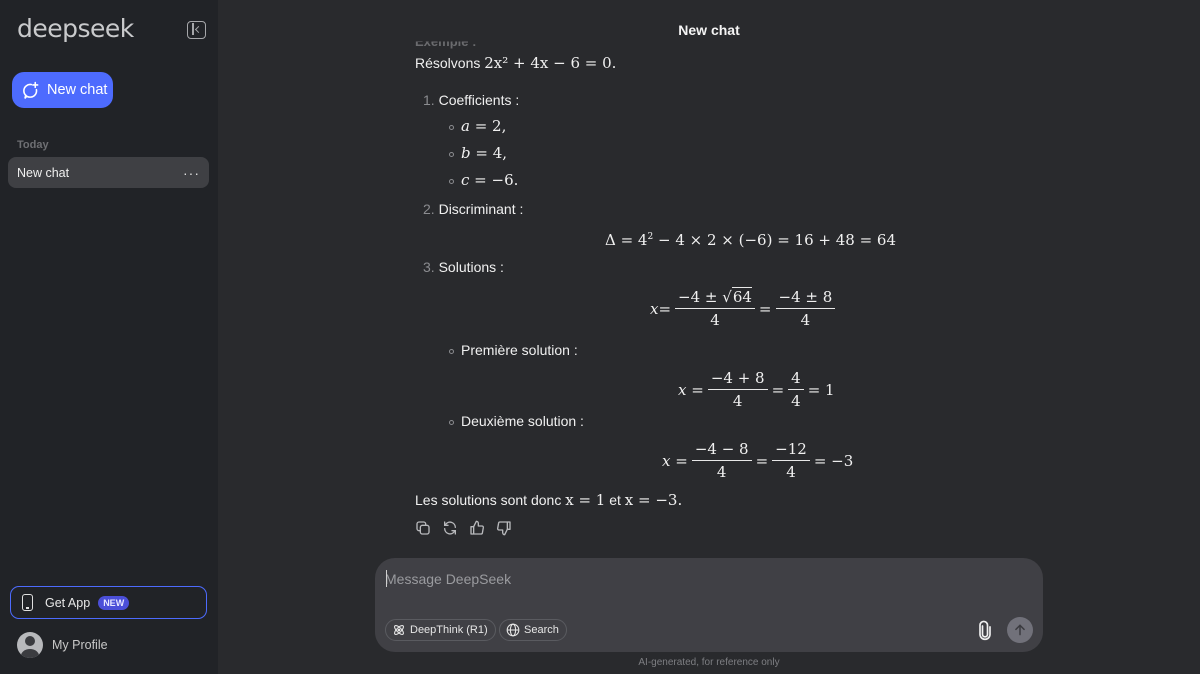 Image resolution: width=1200 pixels, height=674 pixels. I want to click on numerator: −4 − 8, so click(721, 450).